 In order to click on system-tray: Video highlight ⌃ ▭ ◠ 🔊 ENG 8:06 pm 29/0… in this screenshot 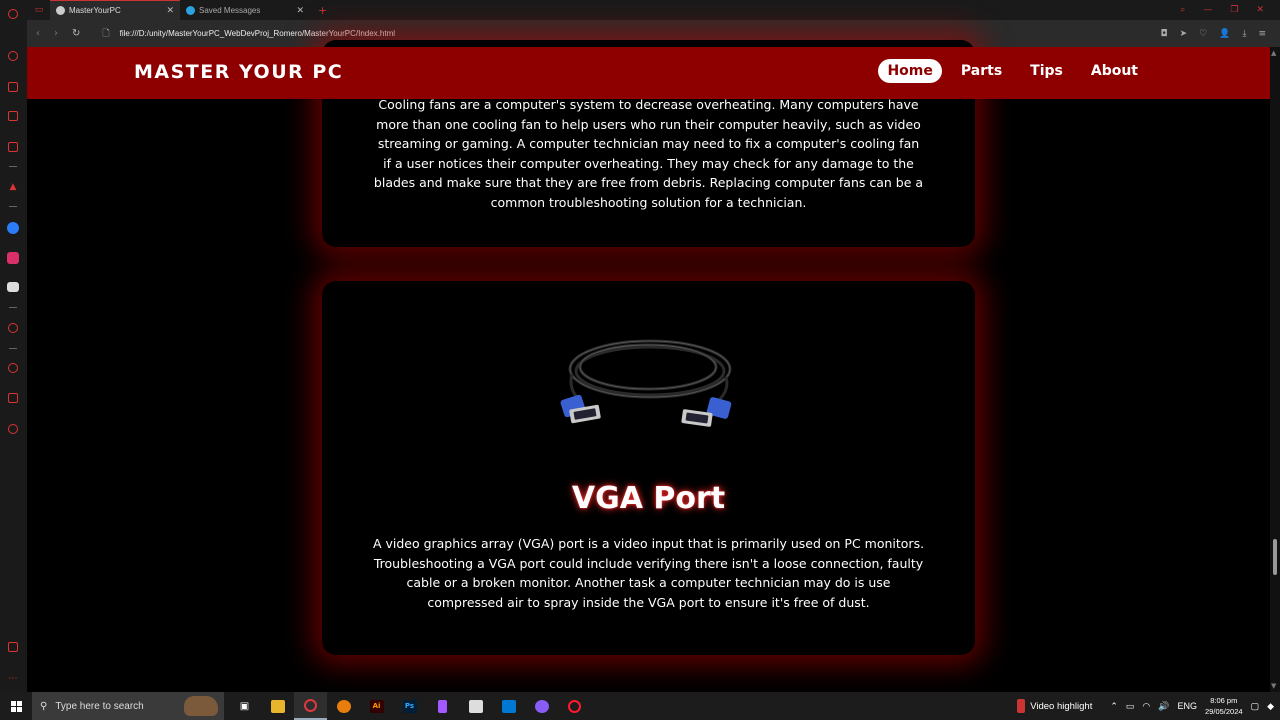, I will do `click(1148, 706)`.